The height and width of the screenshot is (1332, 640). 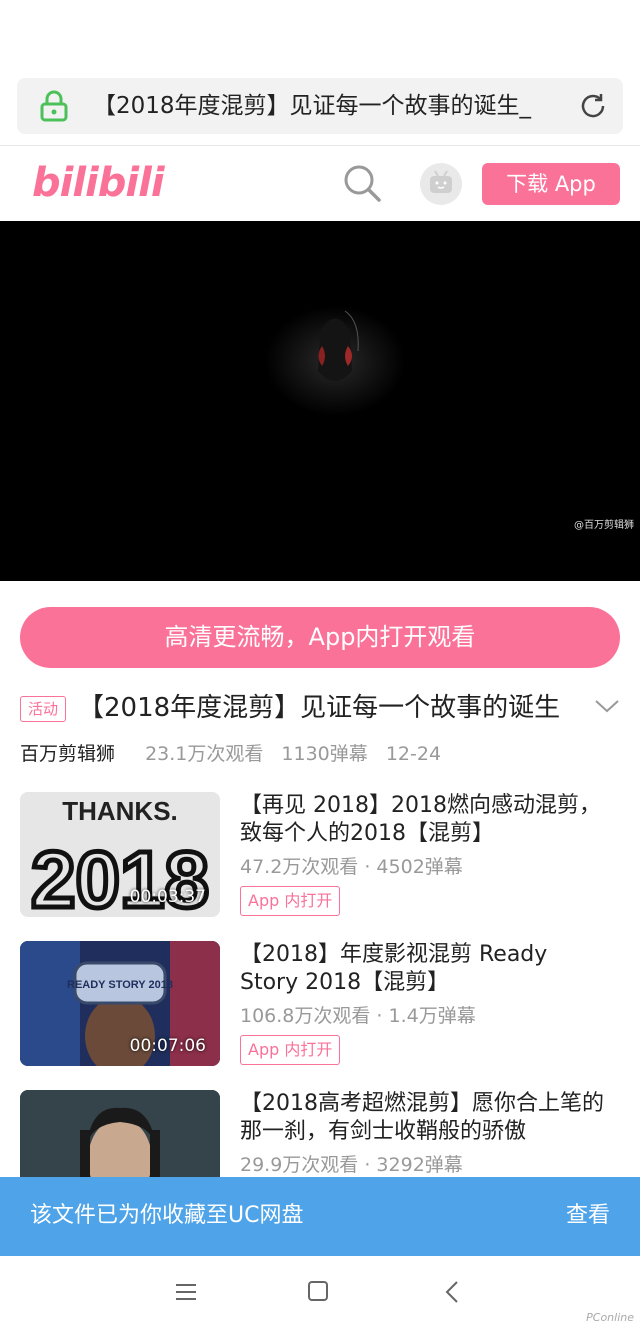 I want to click on video-frame-image, so click(x=335, y=361).